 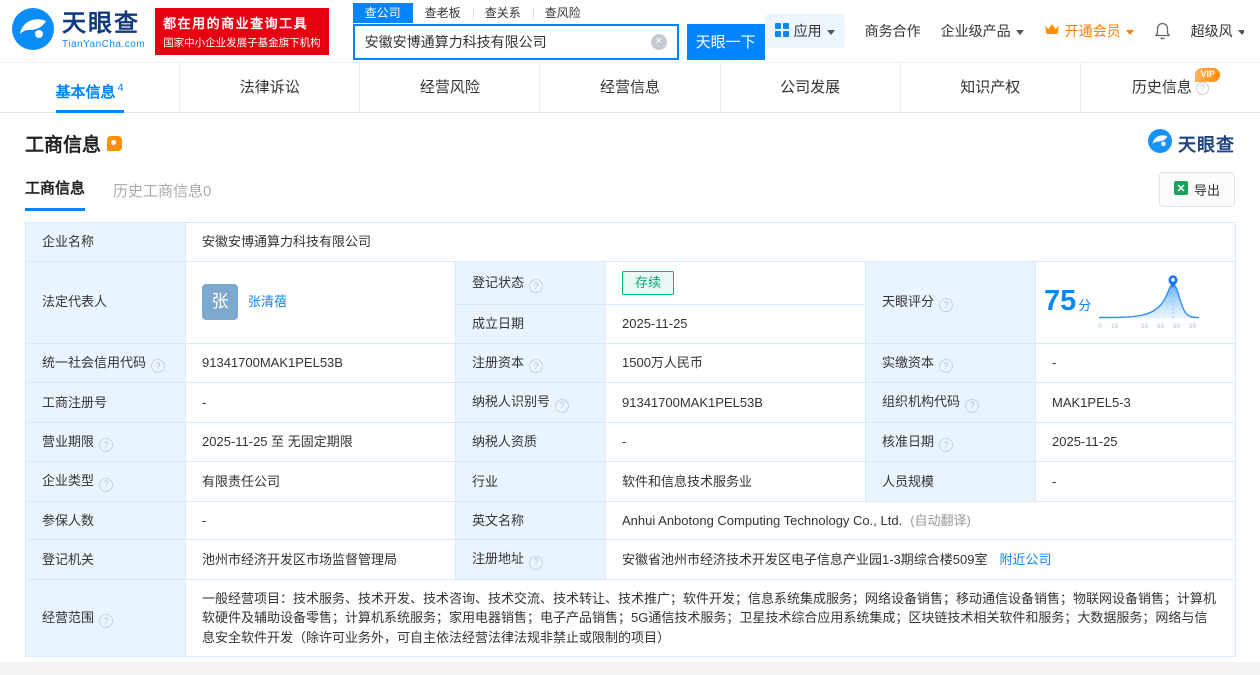 What do you see at coordinates (236, 23) in the screenshot?
I see `slogan-line-1: 都在用的商业查询工具` at bounding box center [236, 23].